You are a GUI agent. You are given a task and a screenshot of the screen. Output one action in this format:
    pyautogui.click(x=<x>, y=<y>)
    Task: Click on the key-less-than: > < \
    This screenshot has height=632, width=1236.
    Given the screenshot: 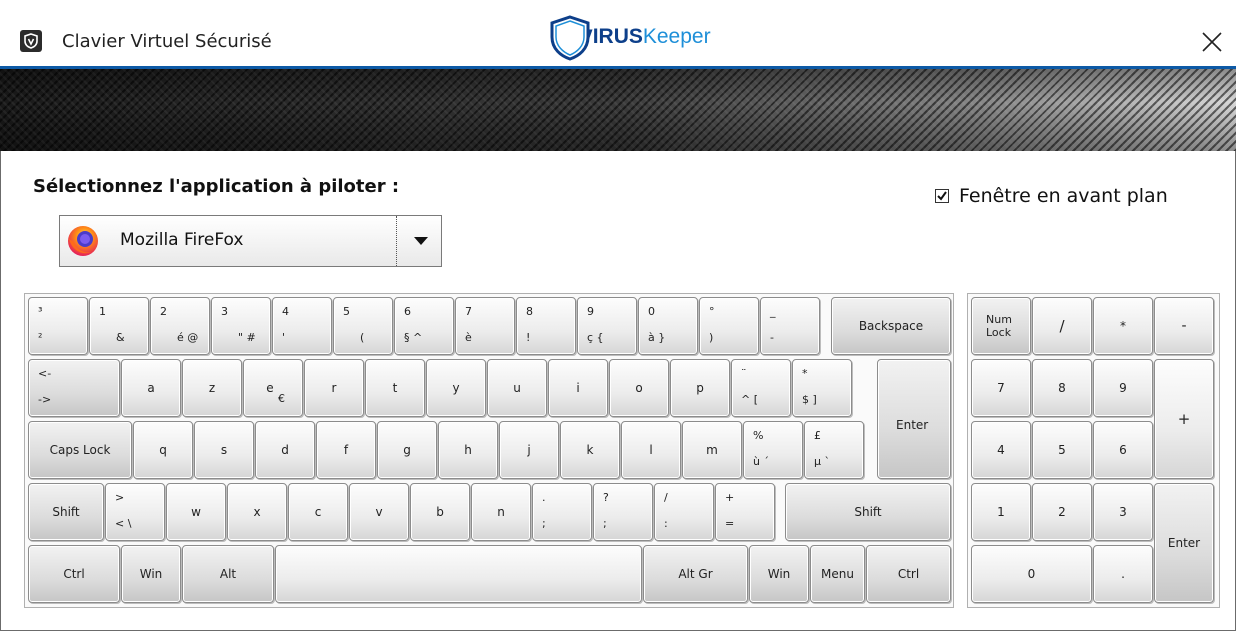 What is the action you would take?
    pyautogui.click(x=135, y=512)
    